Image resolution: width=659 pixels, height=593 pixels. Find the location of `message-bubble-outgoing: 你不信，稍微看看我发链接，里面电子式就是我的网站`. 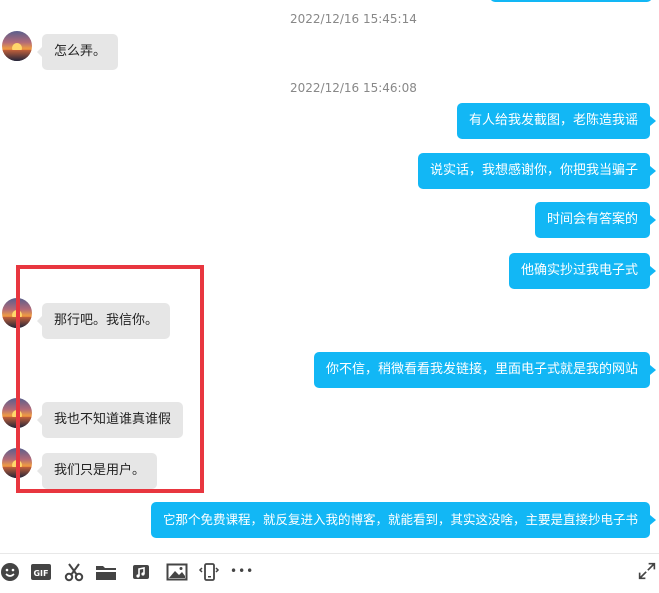

message-bubble-outgoing: 你不信，稍微看看我发链接，里面电子式就是我的网站 is located at coordinates (485, 370).